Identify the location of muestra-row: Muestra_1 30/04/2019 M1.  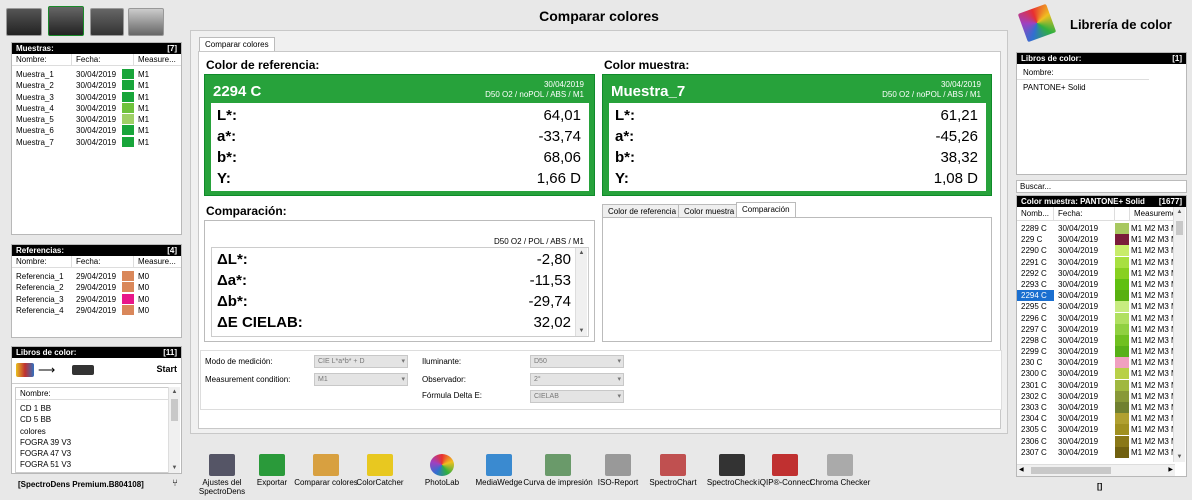
(96, 74).